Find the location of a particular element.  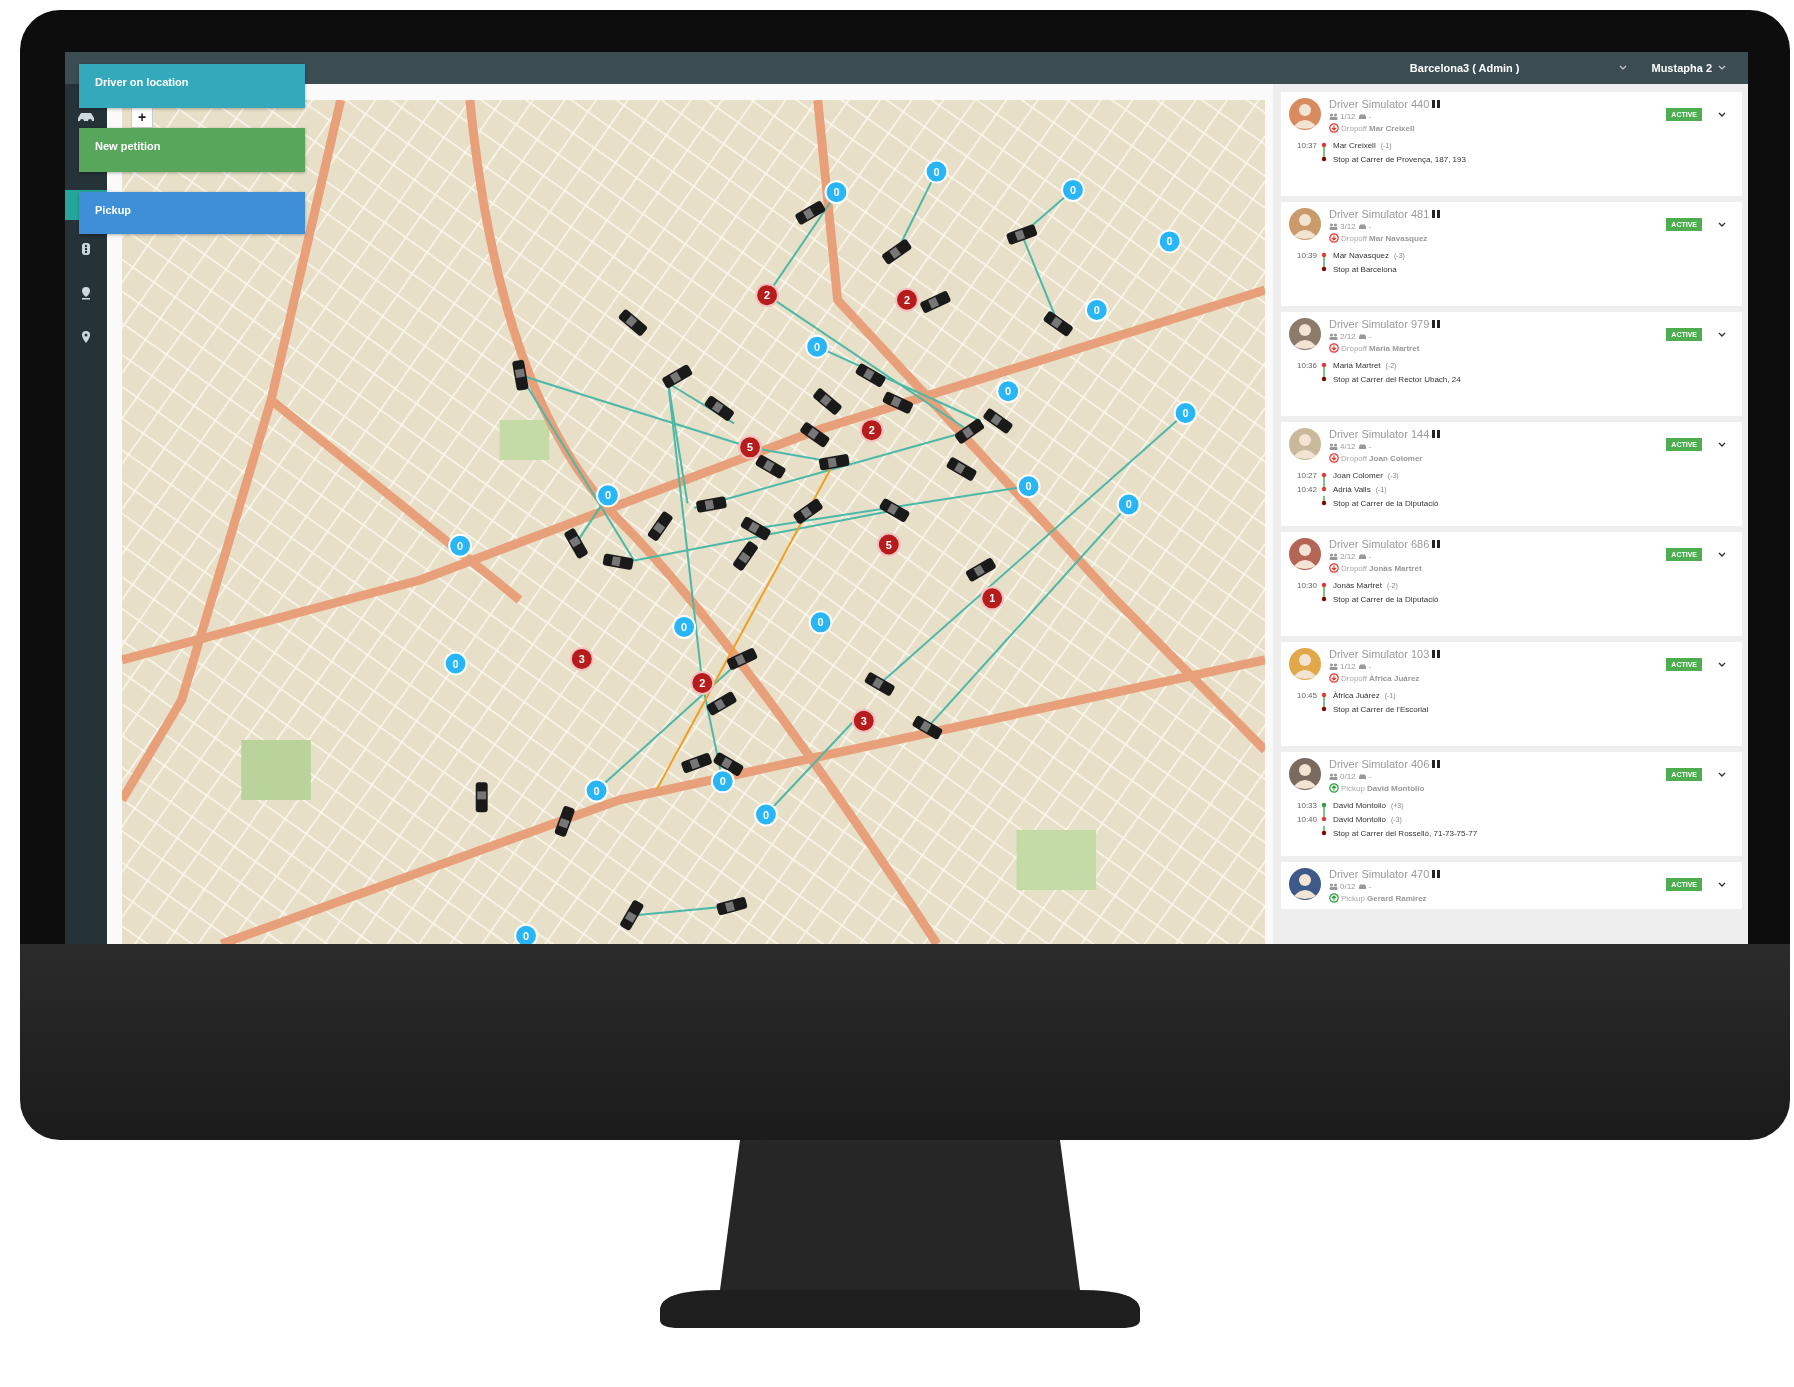

final-stop: Stop at Carrer de Provença, 187, 193 is located at coordinates (1399, 159).